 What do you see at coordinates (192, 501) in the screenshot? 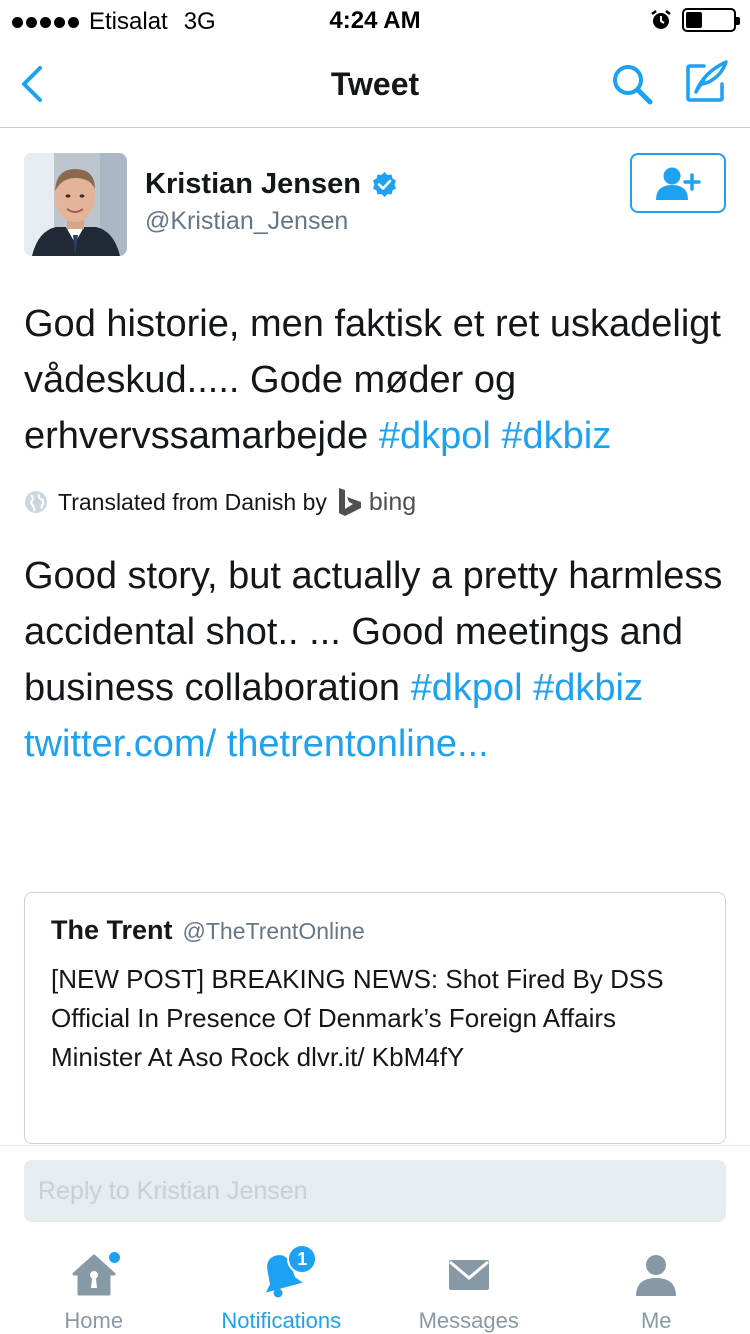
I see `translated-label: Translated from Danish by` at bounding box center [192, 501].